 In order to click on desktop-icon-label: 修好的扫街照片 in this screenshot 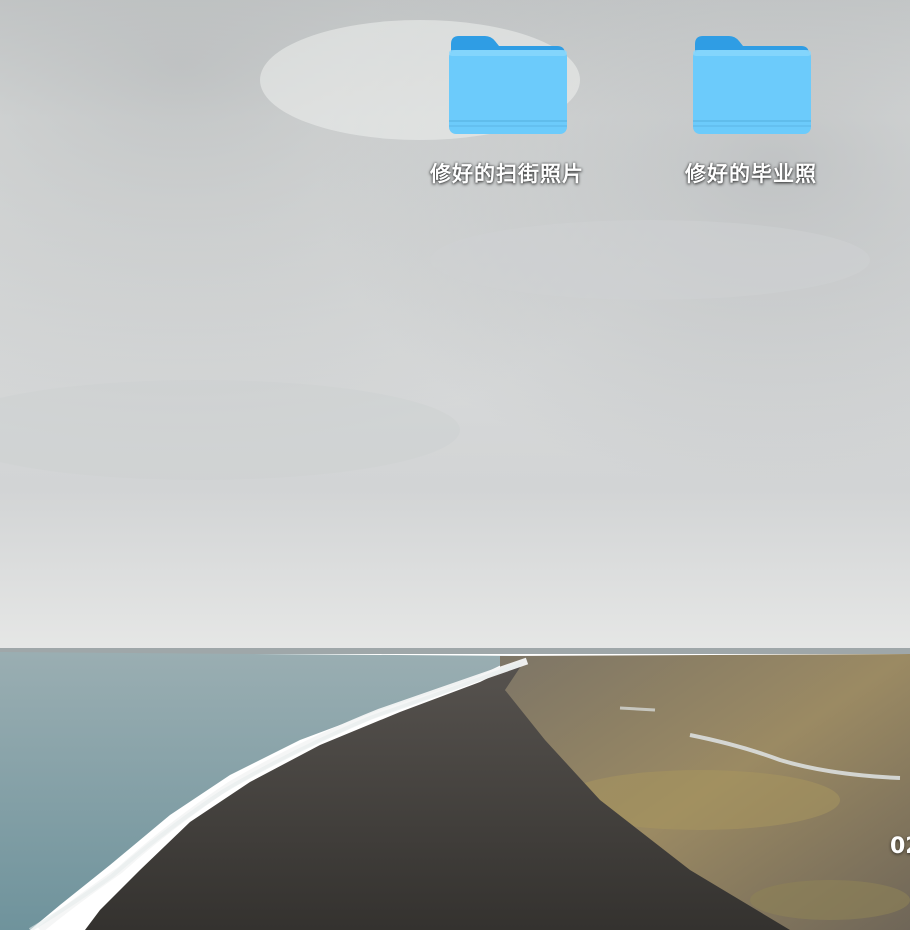, I will do `click(507, 174)`.